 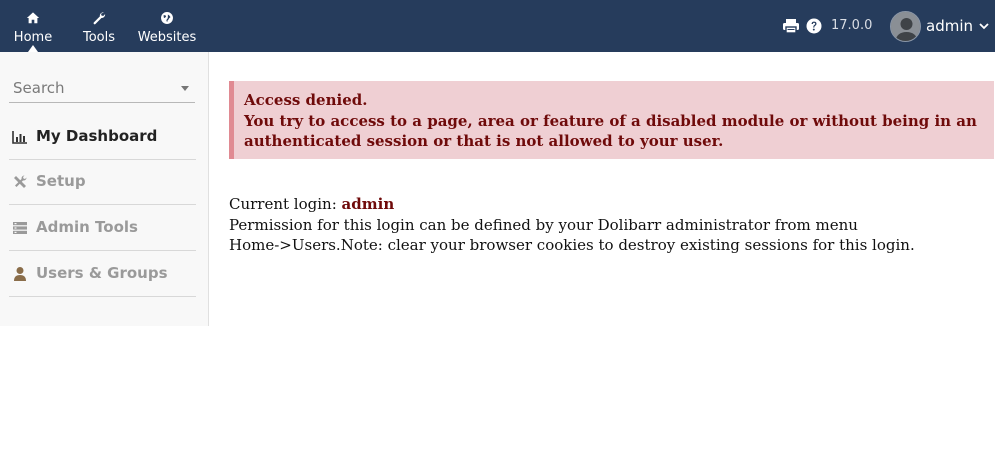 I want to click on current-login-value: admin, so click(x=368, y=204).